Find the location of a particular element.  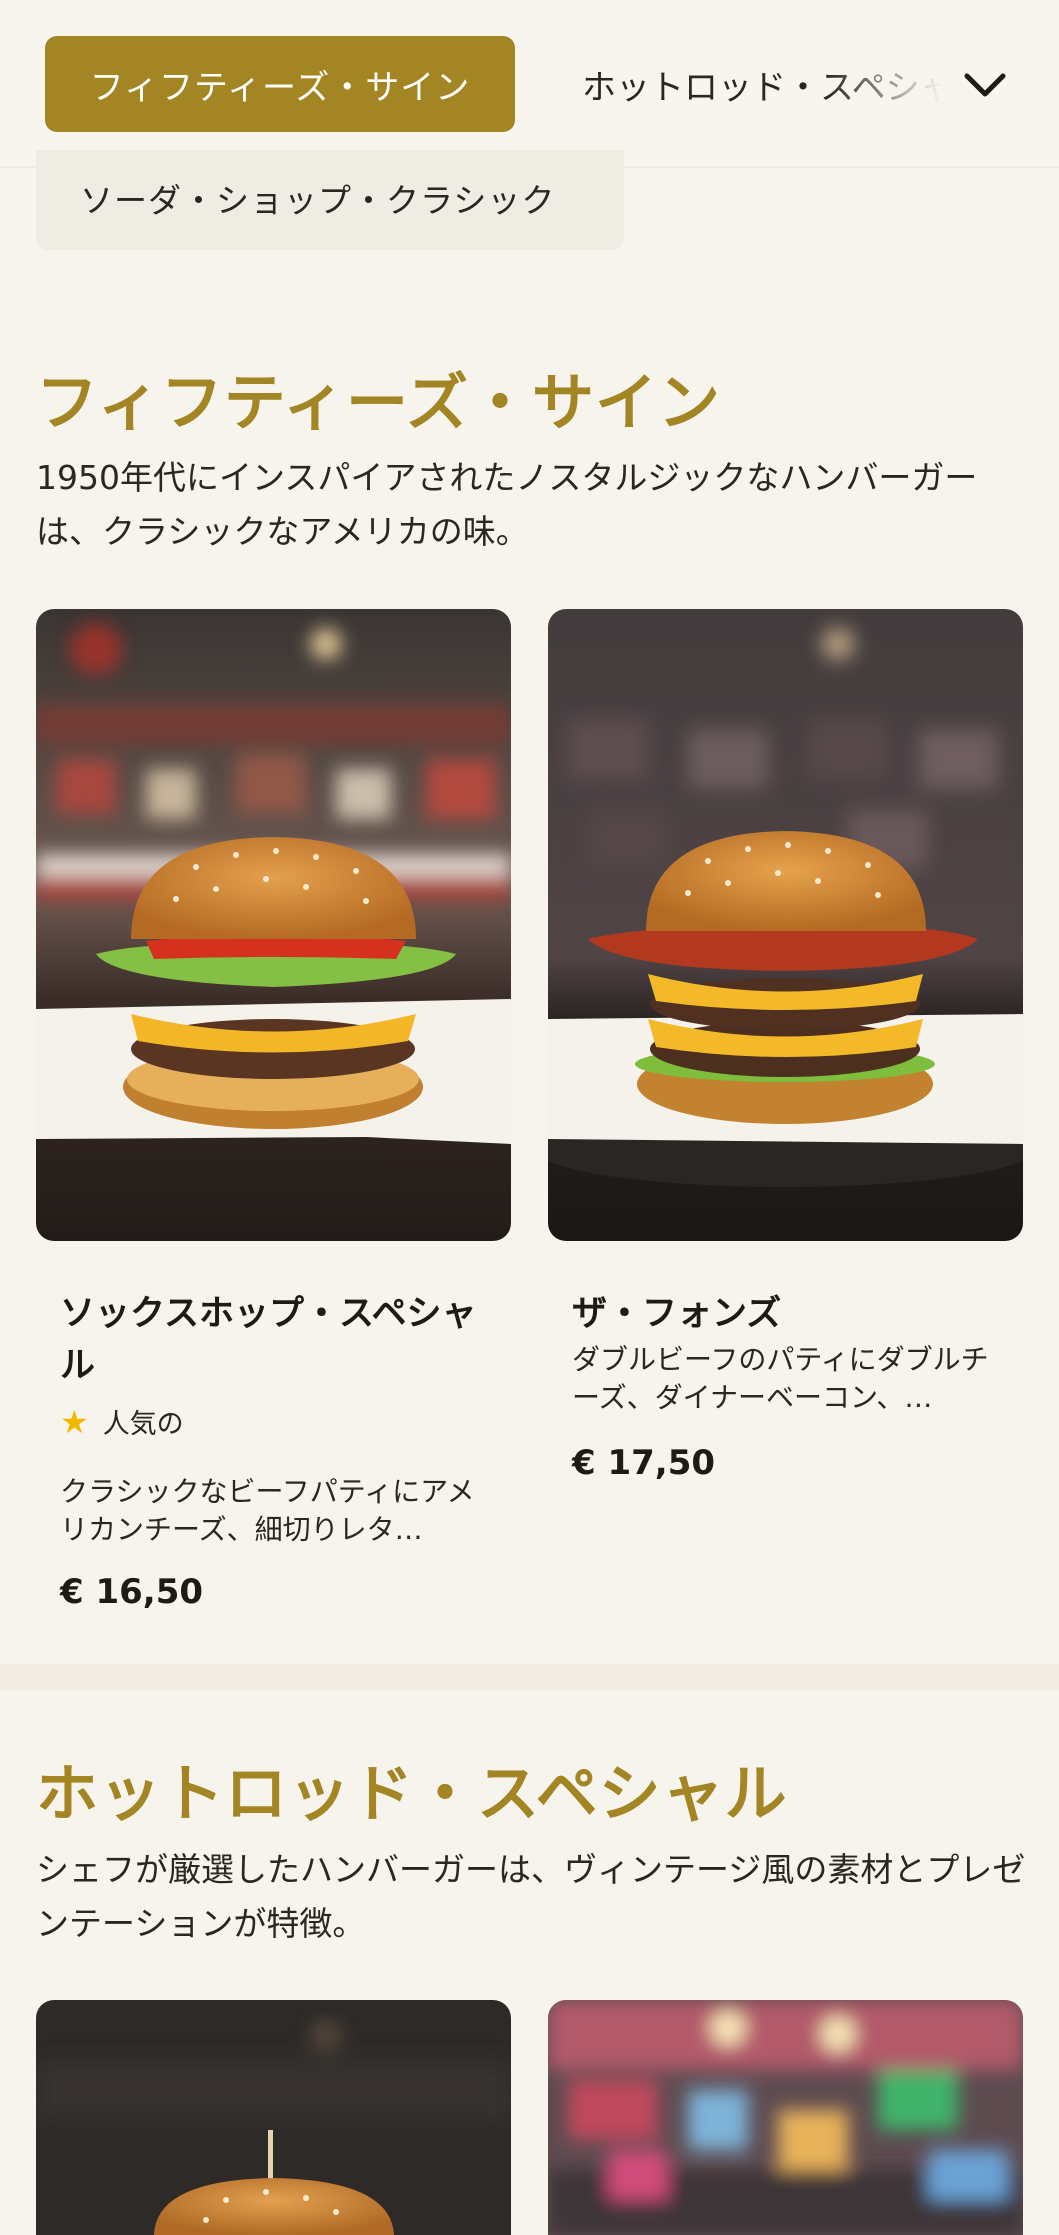

section-description: シェフが厳選したハンバーガーは、ヴィンテージ風の素材とプレゼンテーションが特徴。 is located at coordinates (531, 1896).